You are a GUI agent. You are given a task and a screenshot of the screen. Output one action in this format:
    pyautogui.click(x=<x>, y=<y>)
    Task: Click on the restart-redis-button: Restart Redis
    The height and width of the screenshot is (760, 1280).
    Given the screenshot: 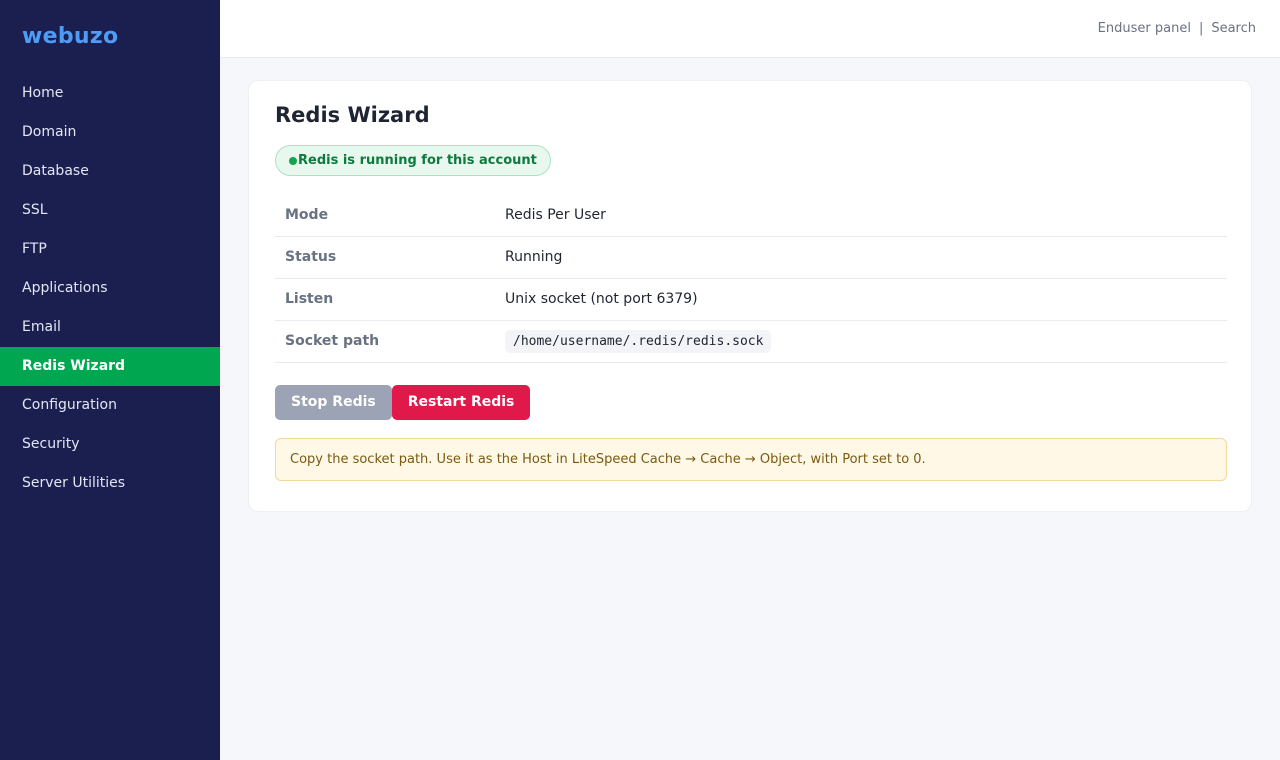 What is the action you would take?
    pyautogui.click(x=461, y=402)
    